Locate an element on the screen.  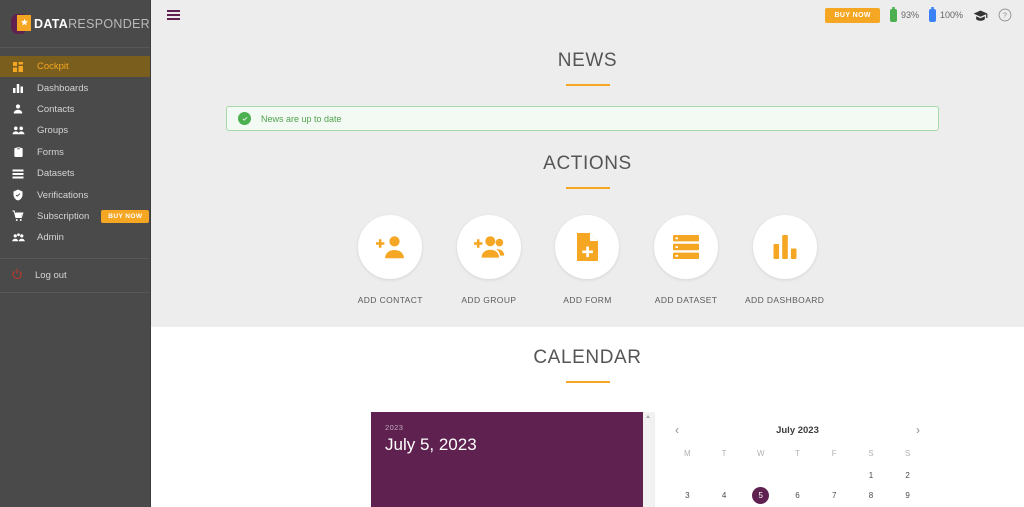
sidebar-item-cockpit: Cockpit is located at coordinates (75, 67).